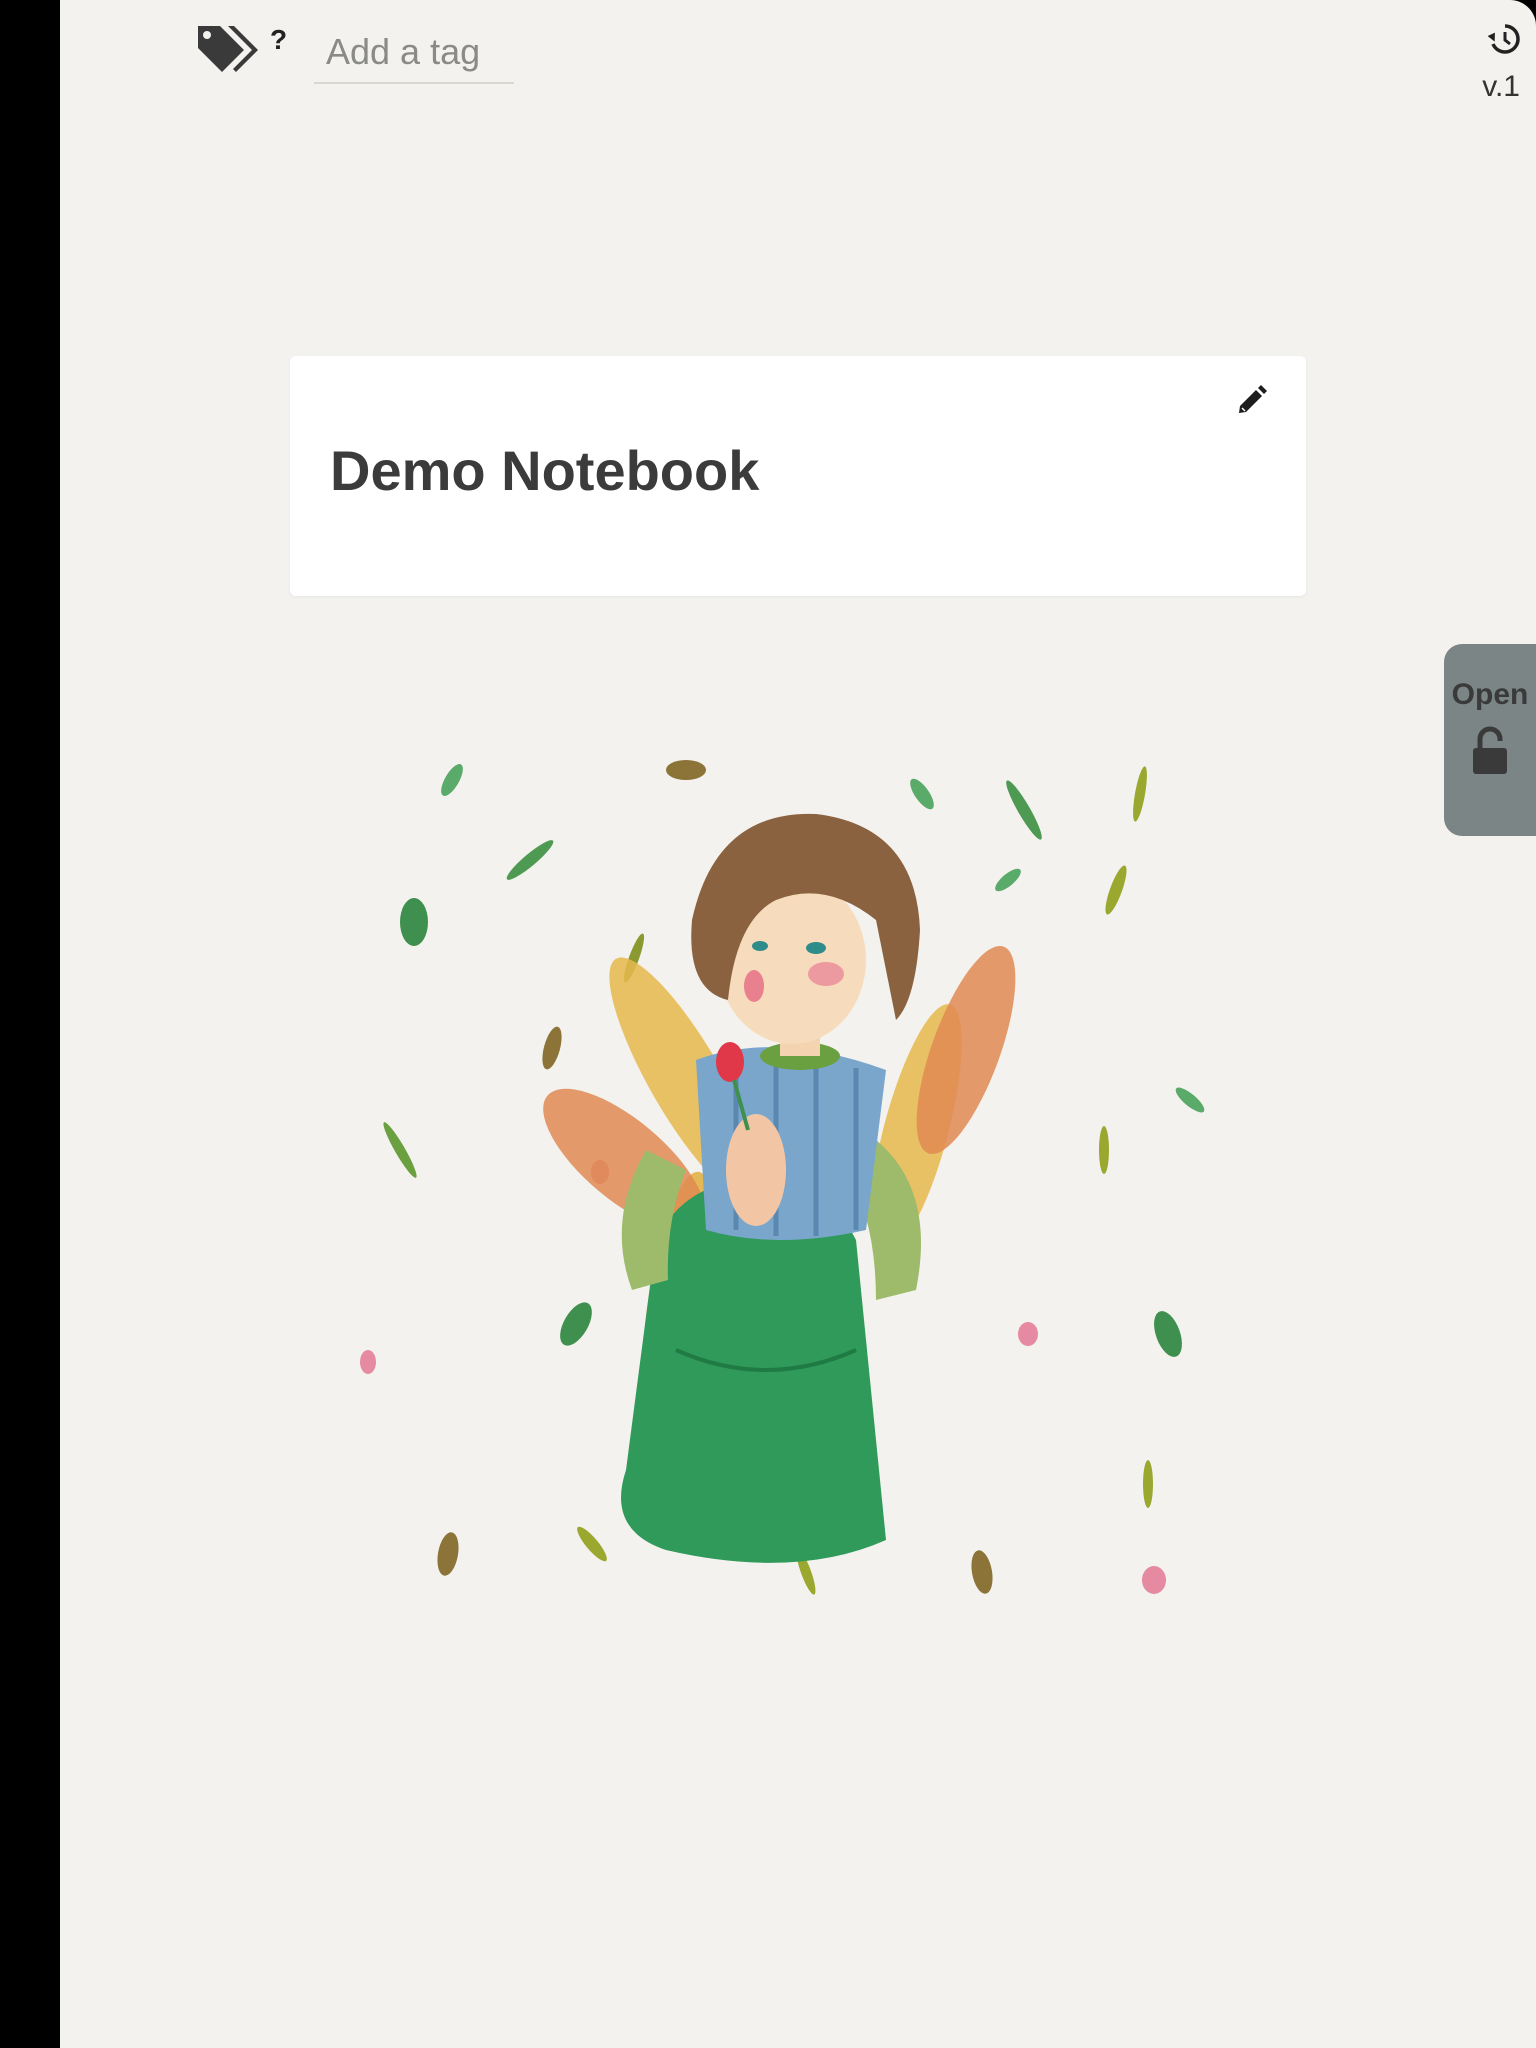 This screenshot has height=2048, width=1536. I want to click on open-tab-label: Open, so click(1490, 694).